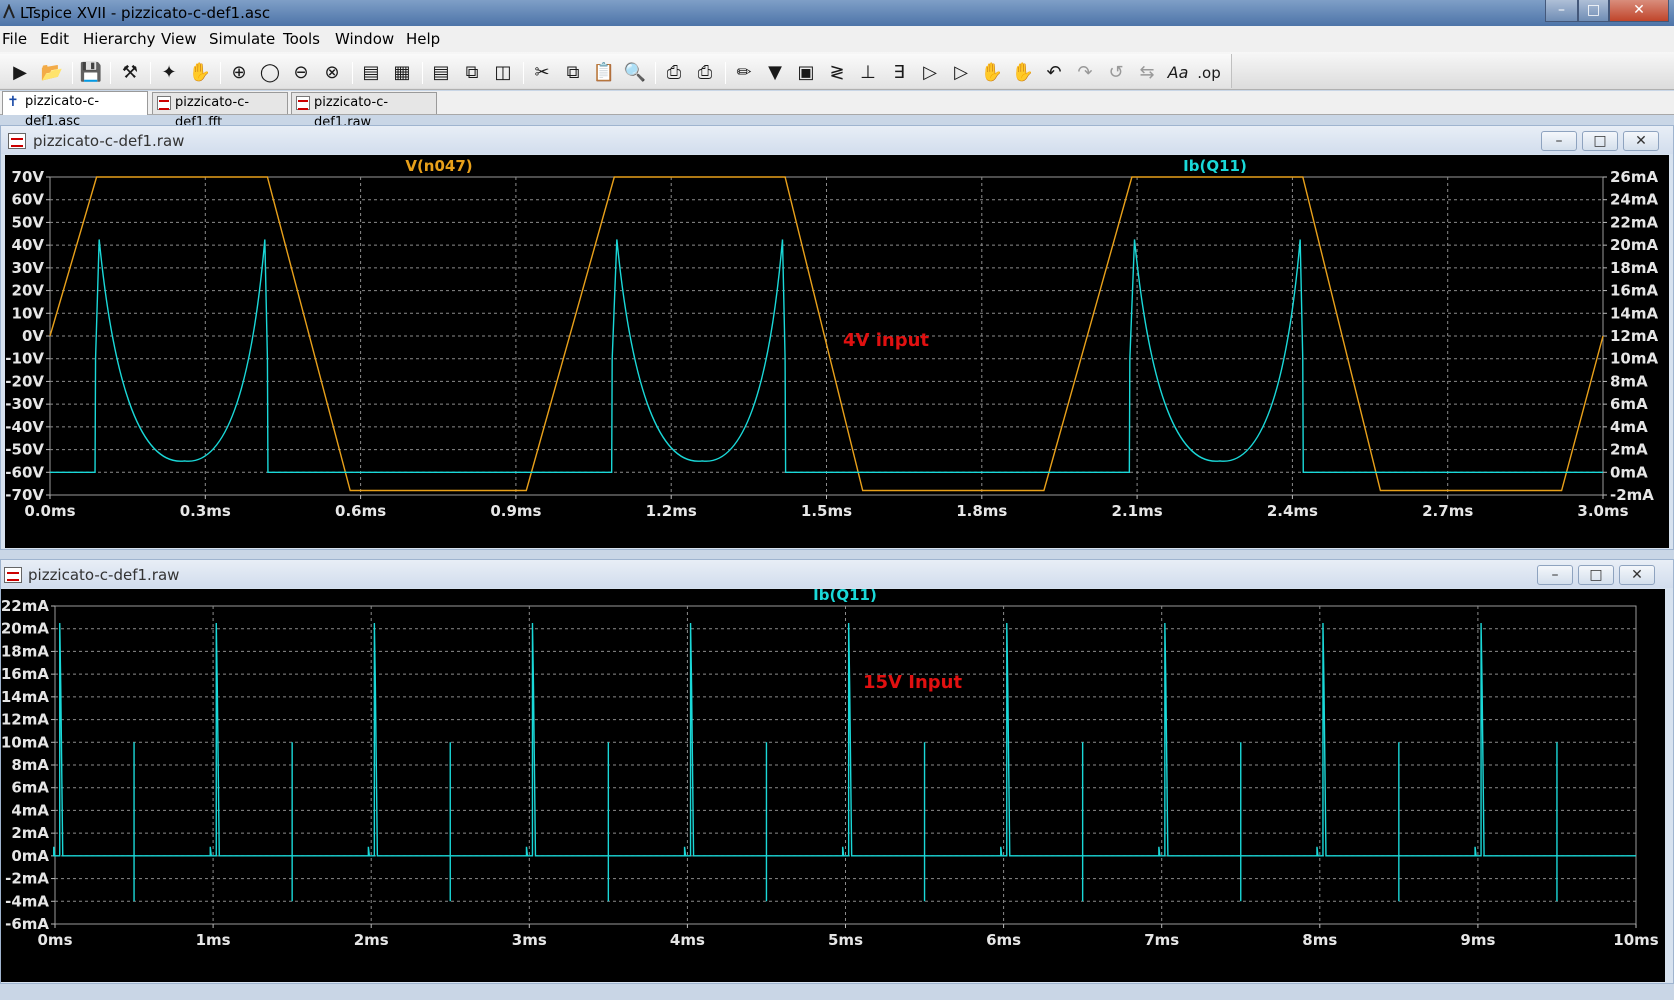 The width and height of the screenshot is (1674, 1000). Describe the element at coordinates (24, 495) in the screenshot. I see `y-tick-label-left: -70V` at that location.